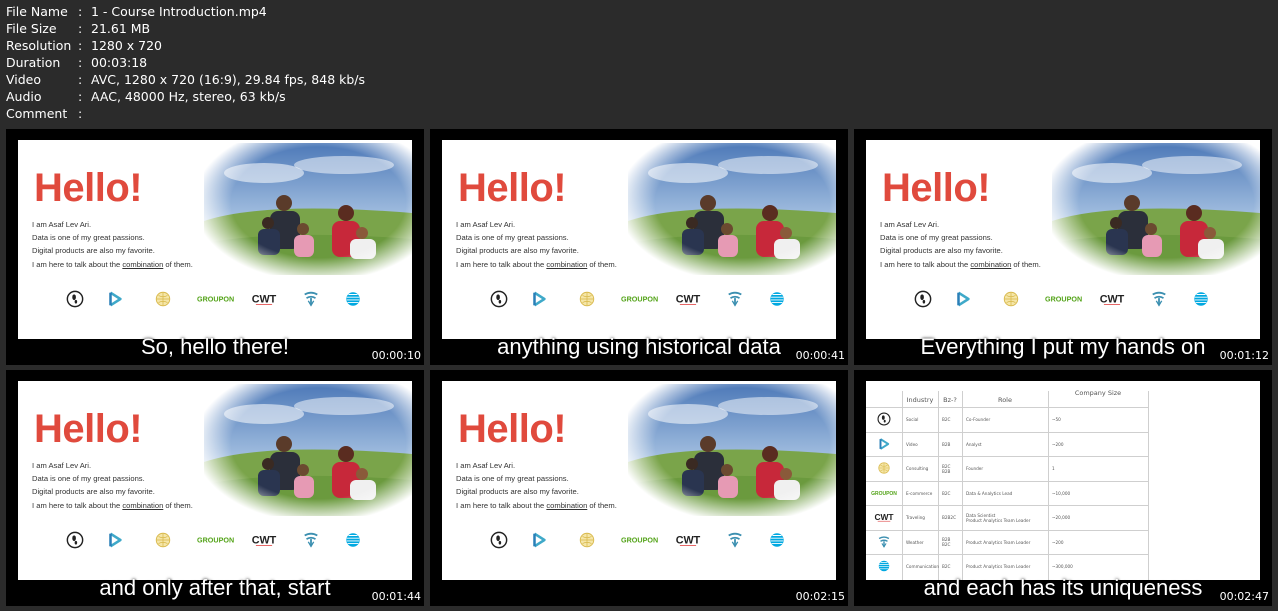 The image size is (1278, 611). What do you see at coordinates (39, 45) in the screenshot?
I see `meta-key: Resolution` at bounding box center [39, 45].